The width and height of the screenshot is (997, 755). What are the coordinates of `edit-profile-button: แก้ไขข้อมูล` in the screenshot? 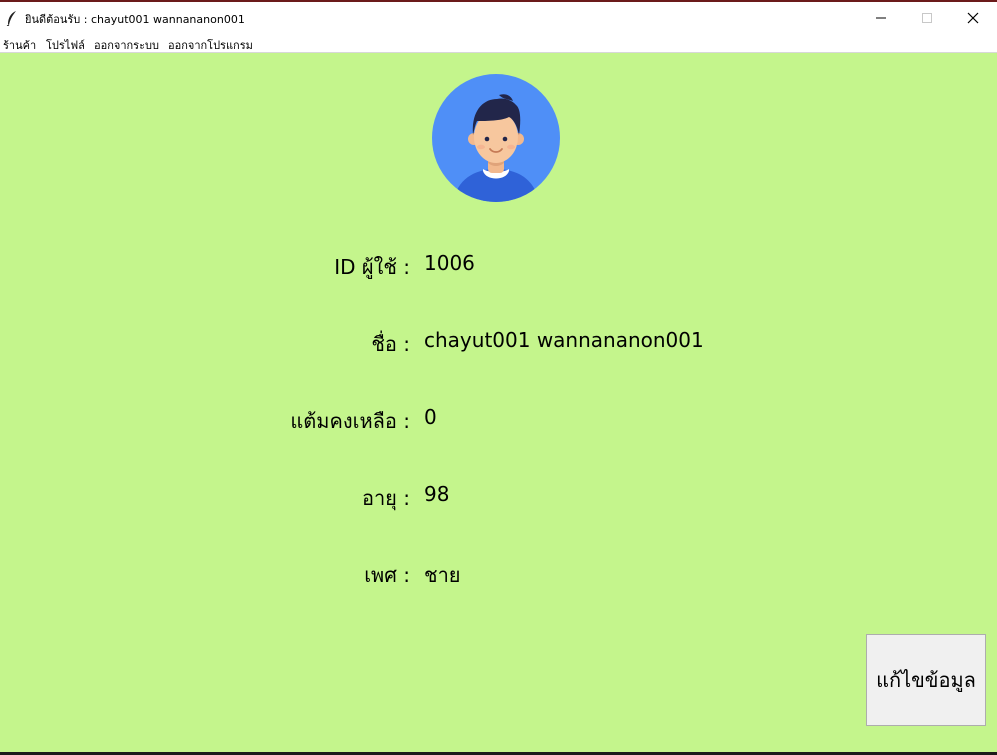 It's located at (926, 680).